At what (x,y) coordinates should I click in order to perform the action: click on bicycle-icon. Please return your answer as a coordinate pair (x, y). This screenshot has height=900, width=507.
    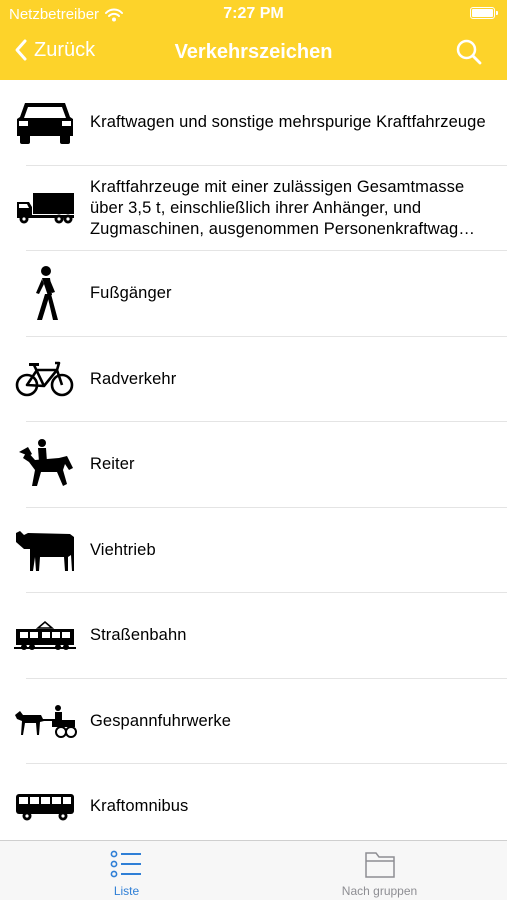
    Looking at the image, I should click on (45, 380).